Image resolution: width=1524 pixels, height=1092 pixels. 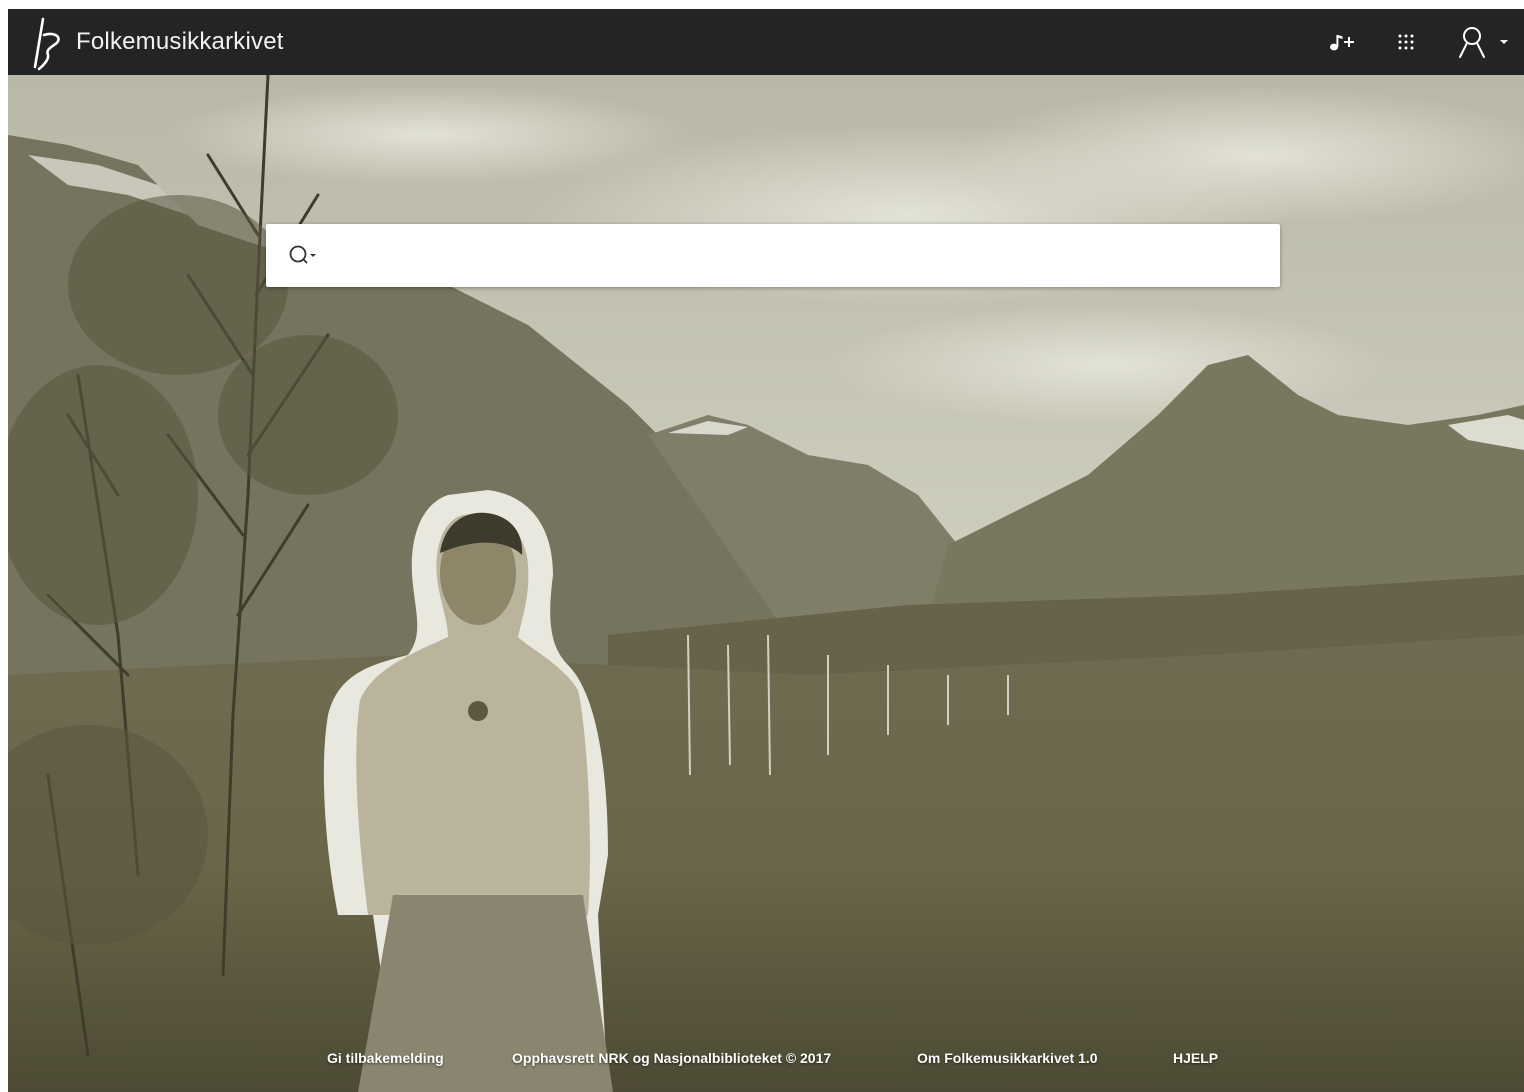 What do you see at coordinates (1504, 42) in the screenshot?
I see `caret-down-icon` at bounding box center [1504, 42].